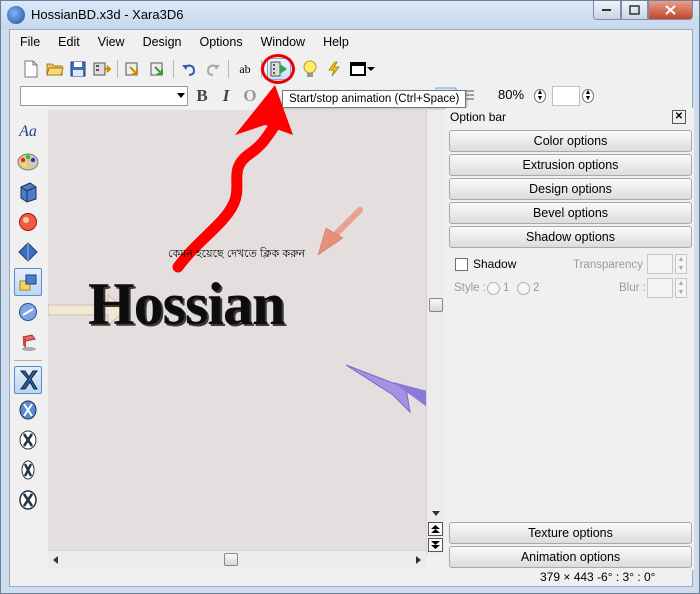 The width and height of the screenshot is (700, 594). I want to click on save-button, so click(78, 69).